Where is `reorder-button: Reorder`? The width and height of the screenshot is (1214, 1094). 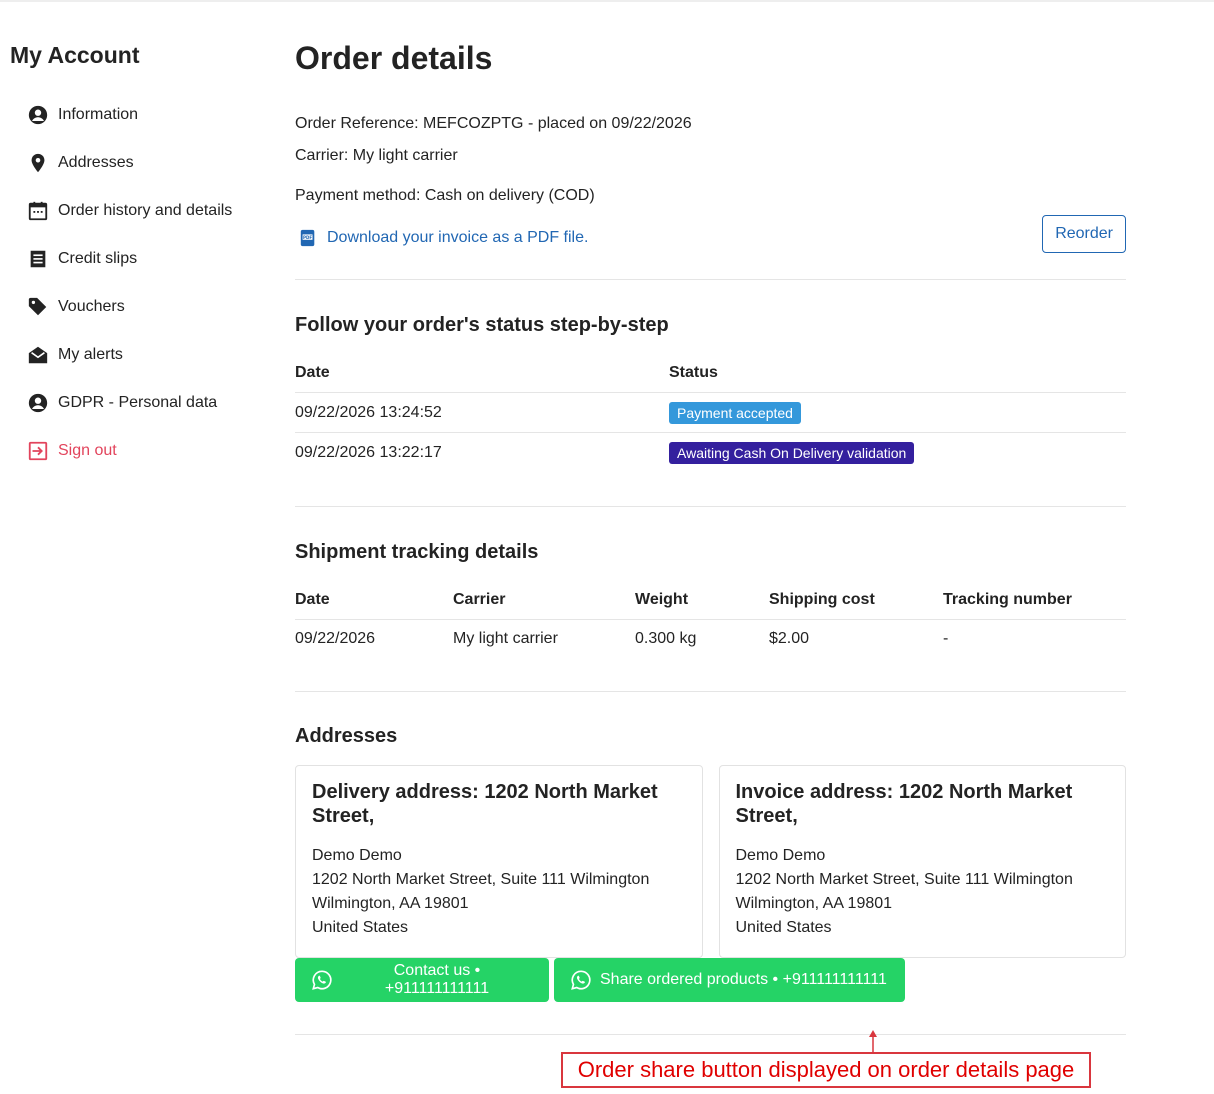 reorder-button: Reorder is located at coordinates (1084, 234).